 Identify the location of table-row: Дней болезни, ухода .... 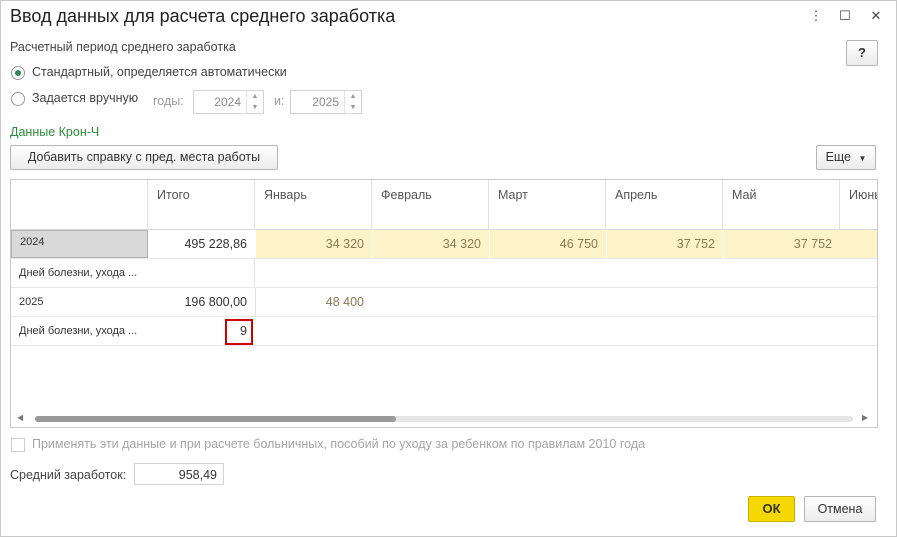
(444, 273).